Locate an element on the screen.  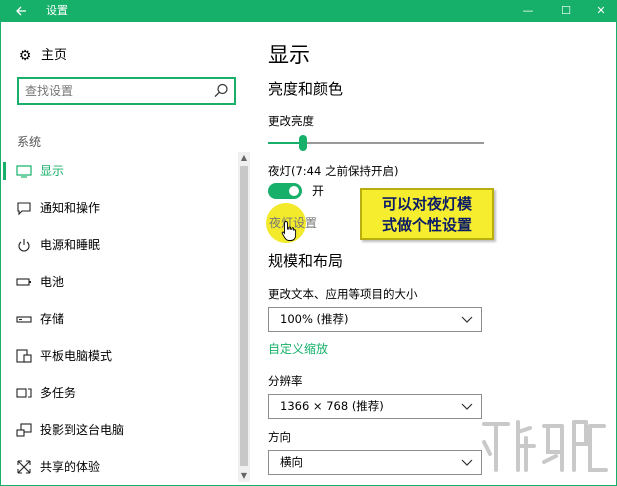
orientation-label: 方向 is located at coordinates (279, 437).